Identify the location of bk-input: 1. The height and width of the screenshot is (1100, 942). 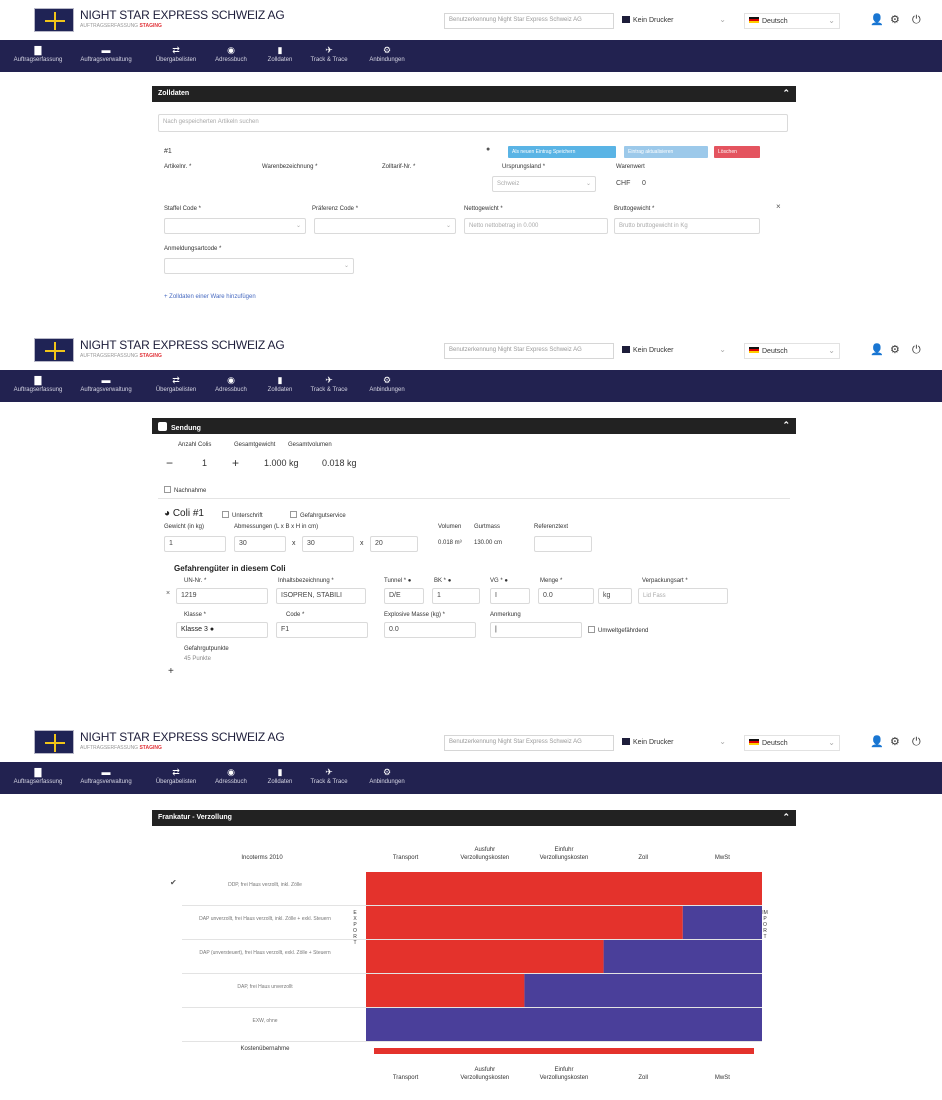
(456, 596).